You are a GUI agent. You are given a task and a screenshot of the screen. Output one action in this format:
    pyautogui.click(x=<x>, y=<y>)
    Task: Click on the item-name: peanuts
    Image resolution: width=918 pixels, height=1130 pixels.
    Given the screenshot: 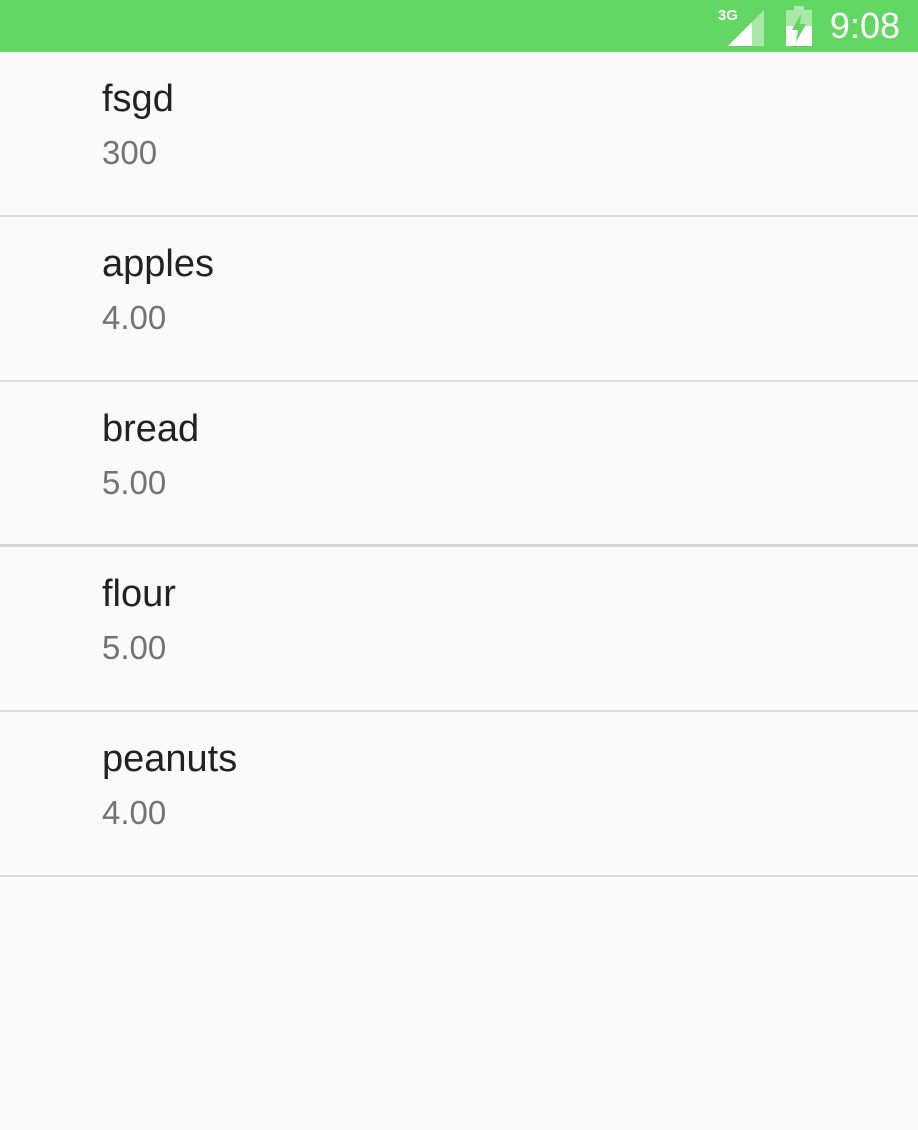 What is the action you would take?
    pyautogui.click(x=170, y=759)
    